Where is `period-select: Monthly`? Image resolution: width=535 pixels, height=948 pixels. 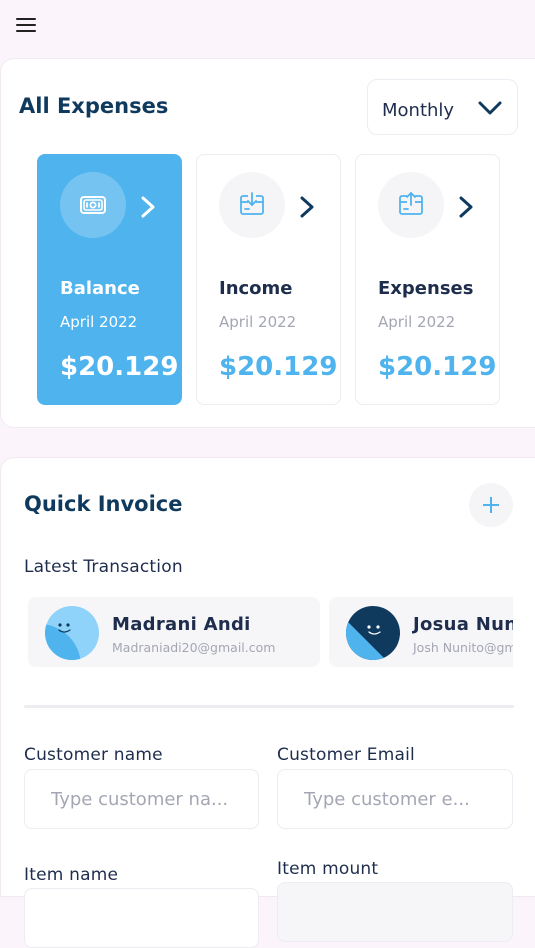
period-select: Monthly is located at coordinates (442, 107).